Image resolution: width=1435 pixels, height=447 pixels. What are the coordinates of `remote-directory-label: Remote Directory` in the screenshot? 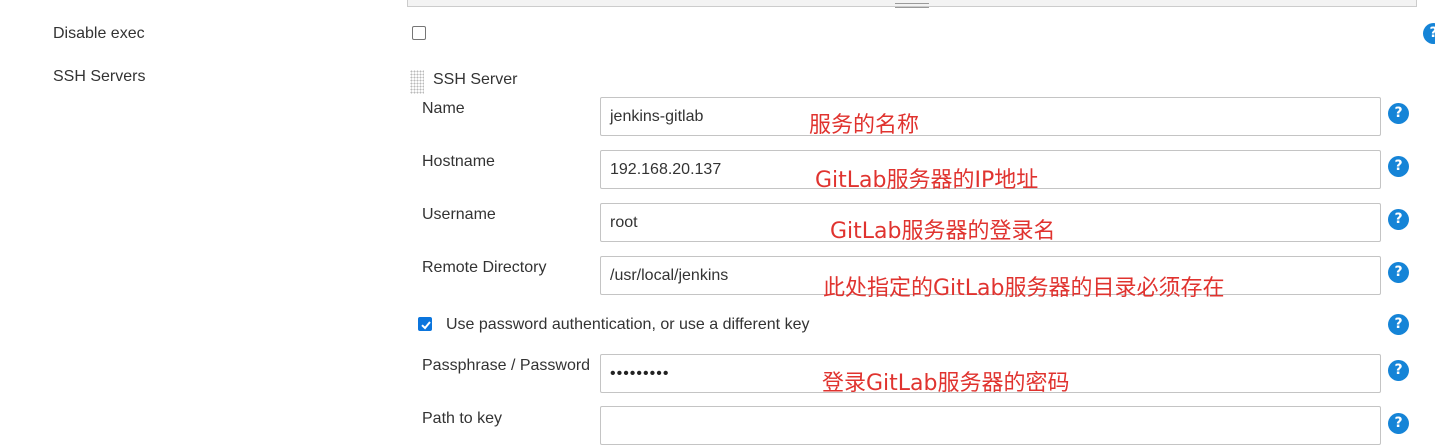 It's located at (484, 267).